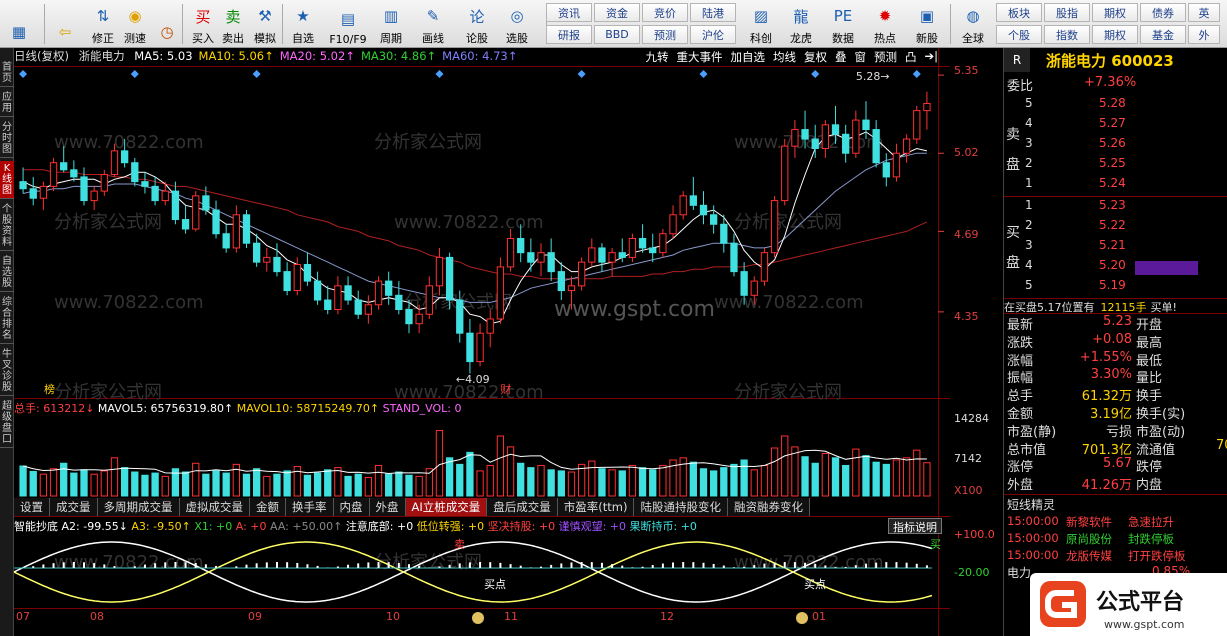 This screenshot has width=1227, height=636. Describe the element at coordinates (681, 507) in the screenshot. I see `indicator-tab-11: 陆股通持股变化` at that location.